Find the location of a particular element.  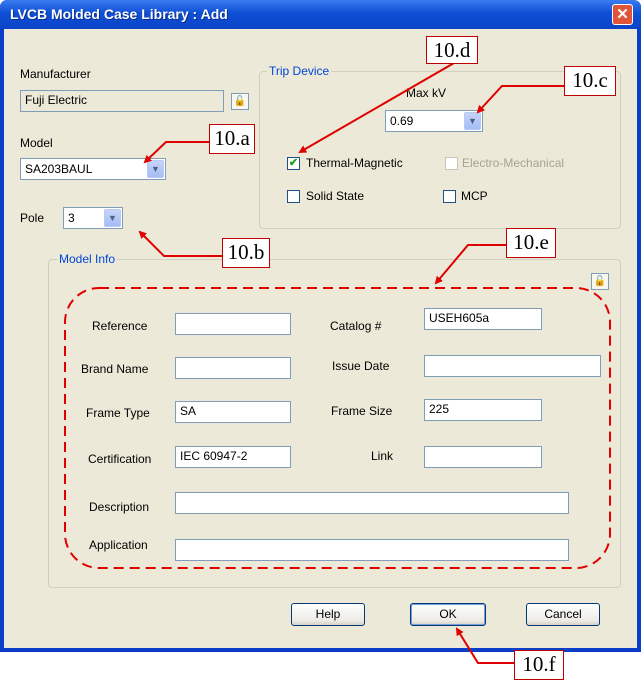

model-label: Model is located at coordinates (36, 143).